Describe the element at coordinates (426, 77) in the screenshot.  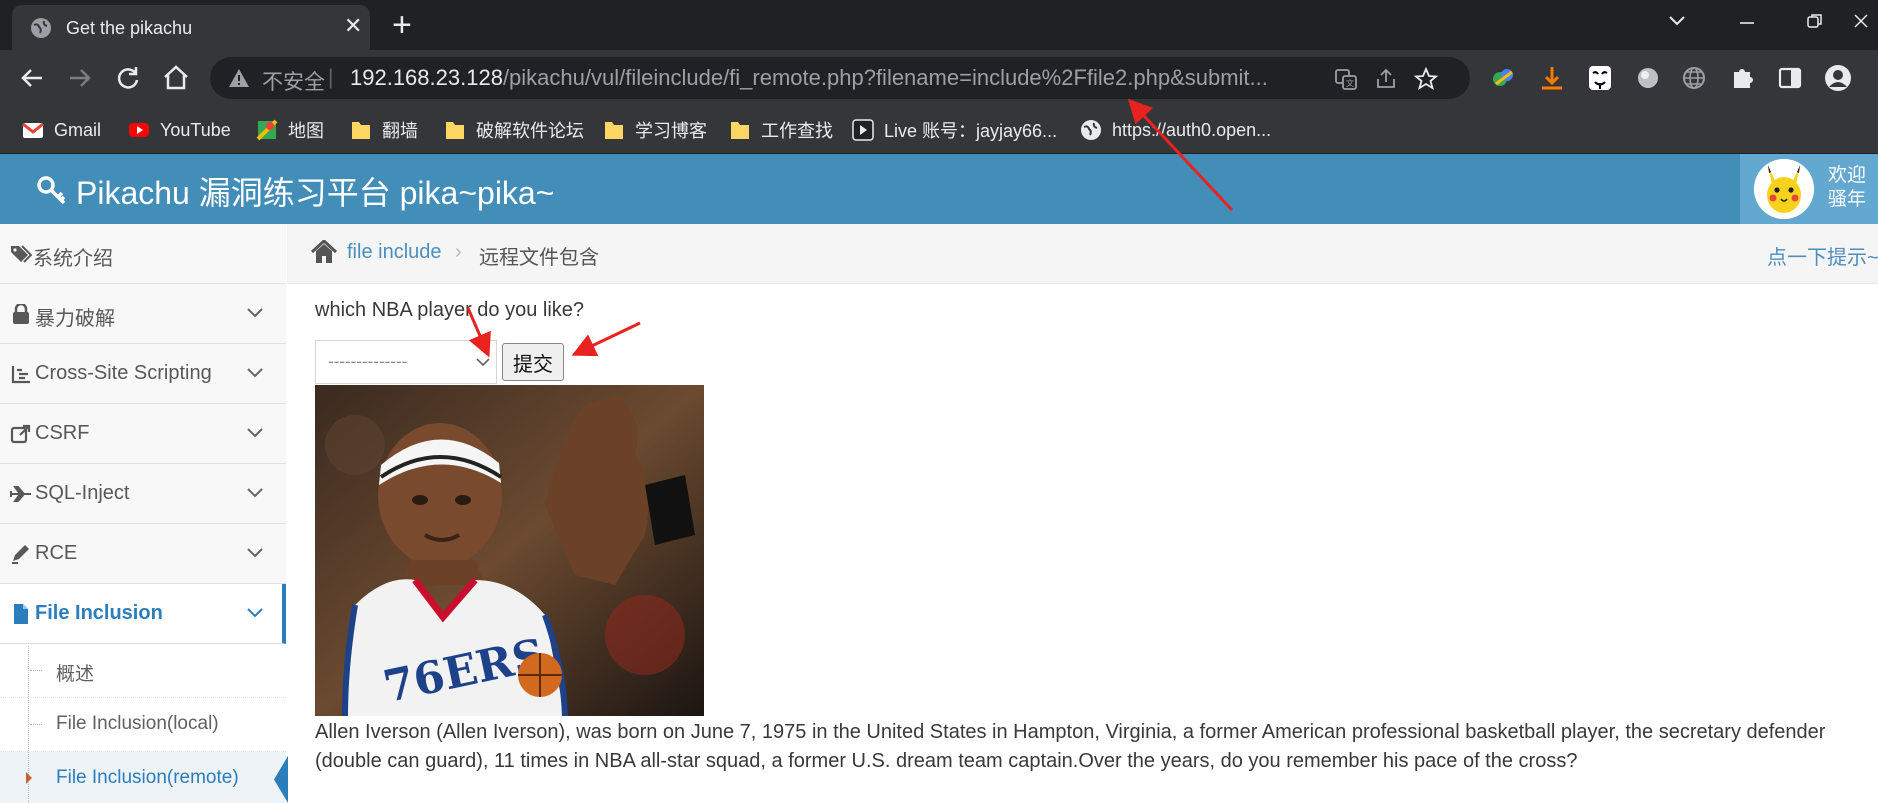
I see `url-host: 192.168.23.128` at that location.